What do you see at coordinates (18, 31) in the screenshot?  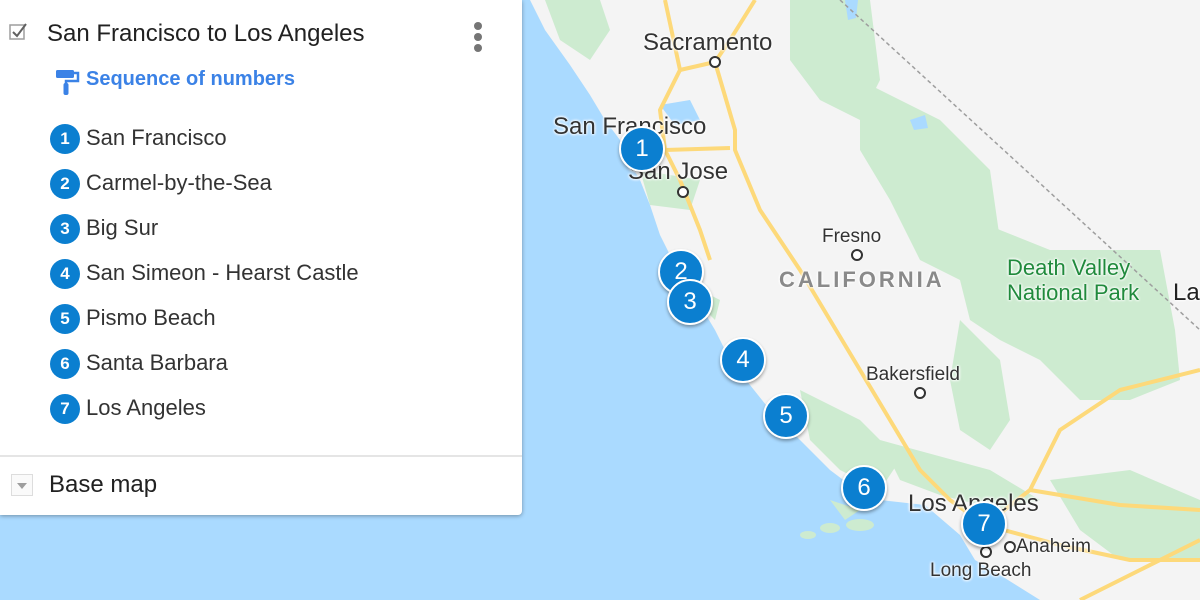 I see `layer-visibility-checkbox` at bounding box center [18, 31].